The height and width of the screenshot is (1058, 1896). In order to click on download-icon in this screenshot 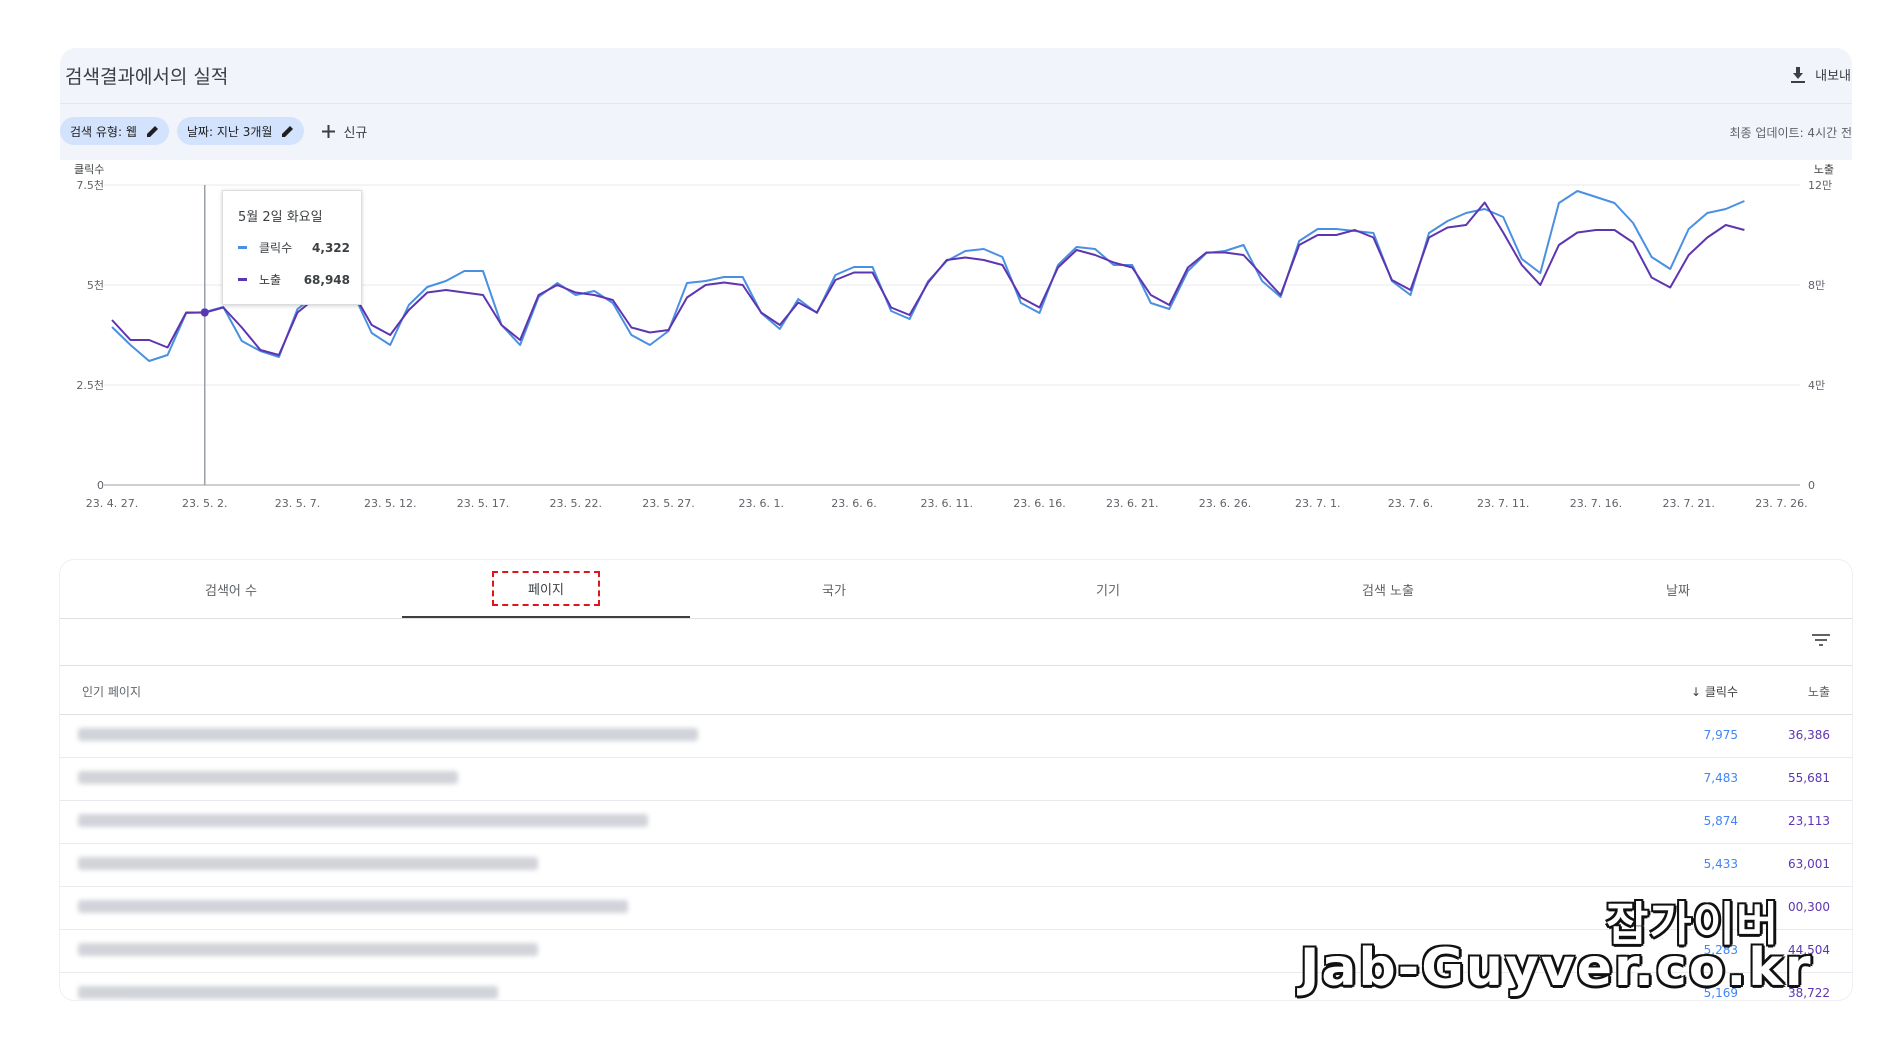, I will do `click(1798, 74)`.